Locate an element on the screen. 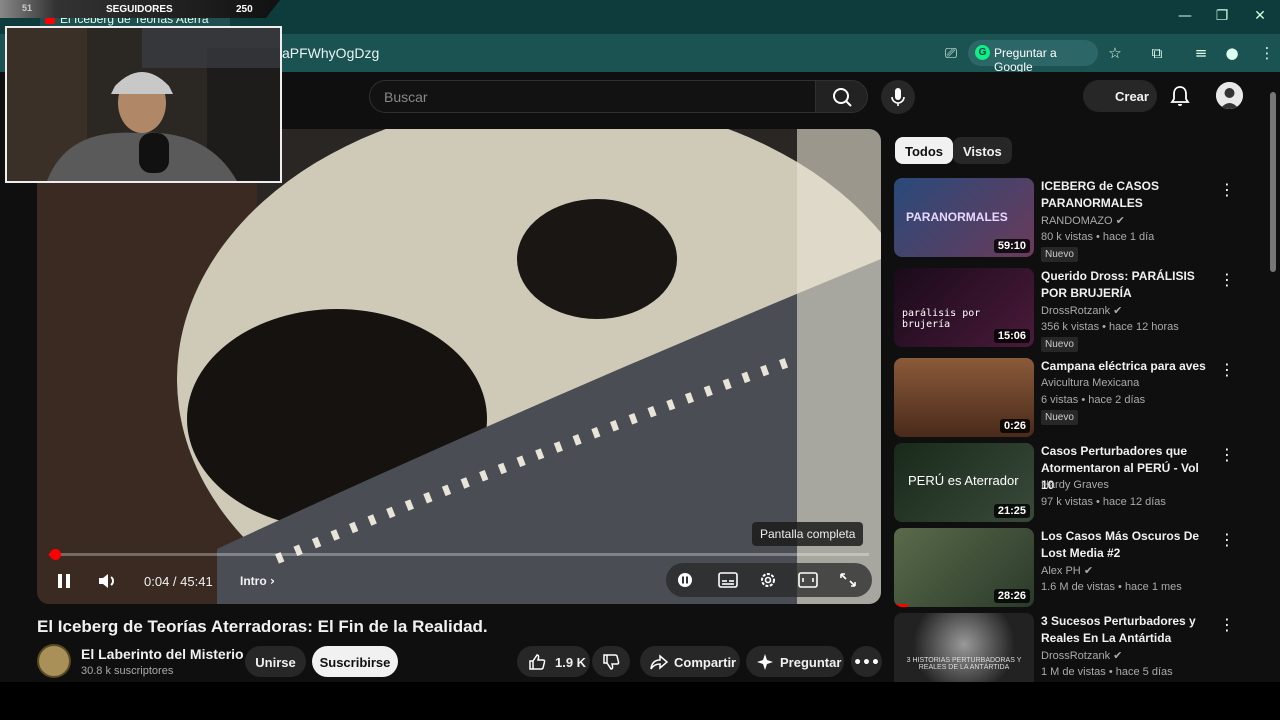 The height and width of the screenshot is (720, 1280). ask-google-button: G Preguntar a Google is located at coordinates (1033, 57).